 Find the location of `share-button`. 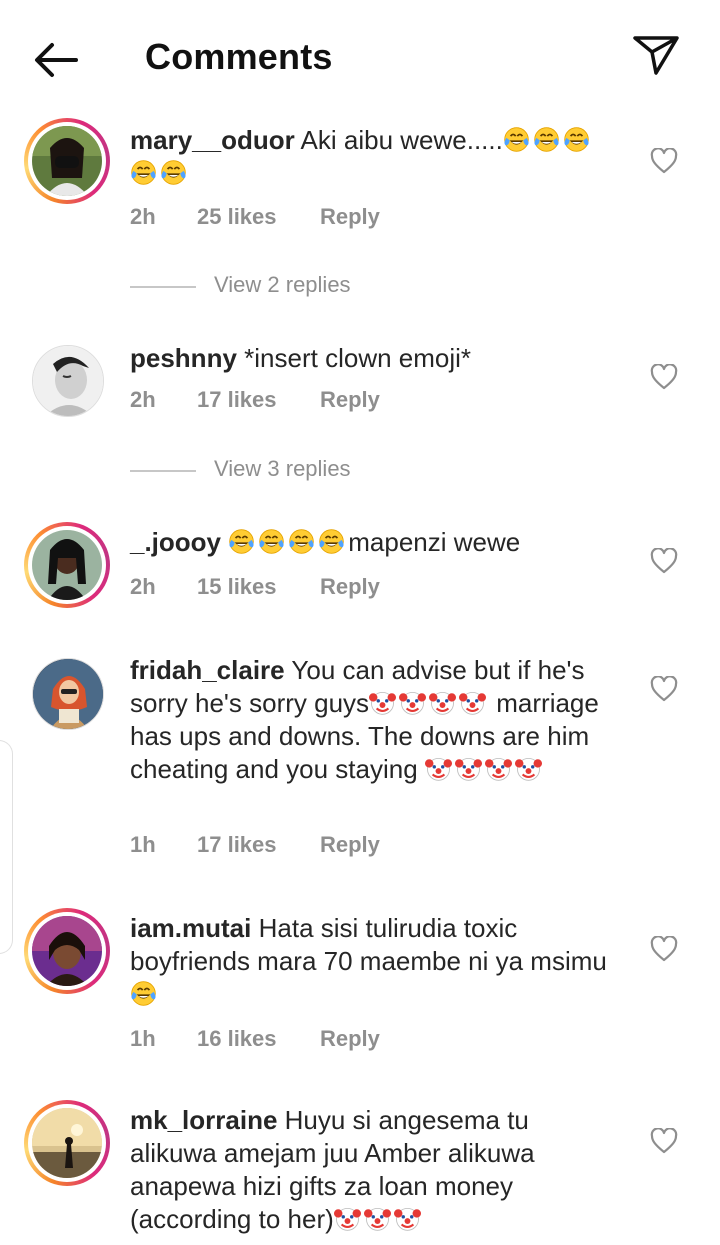

share-button is located at coordinates (656, 55).